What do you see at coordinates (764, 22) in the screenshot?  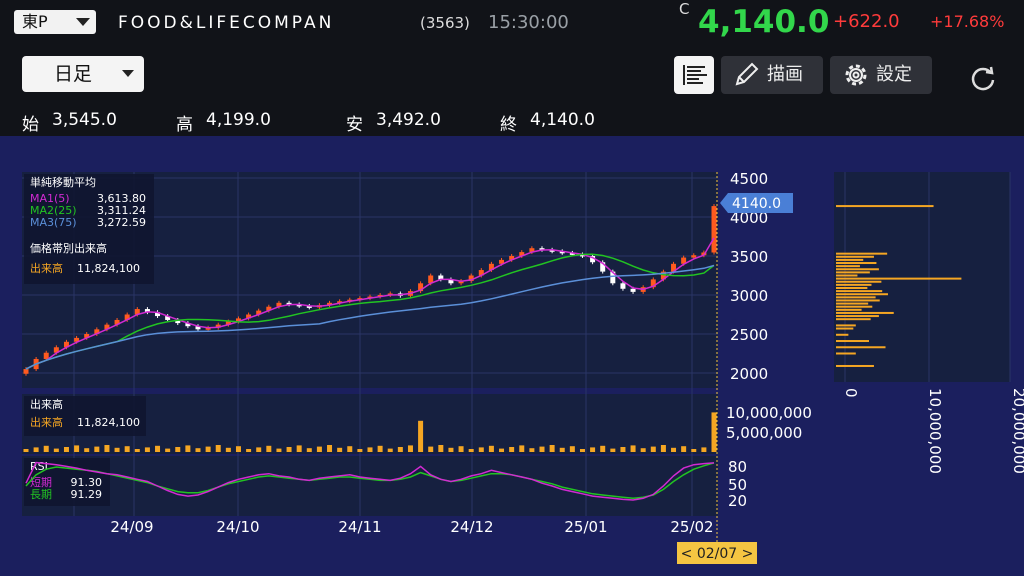 I see `current-price: 4,140.0` at bounding box center [764, 22].